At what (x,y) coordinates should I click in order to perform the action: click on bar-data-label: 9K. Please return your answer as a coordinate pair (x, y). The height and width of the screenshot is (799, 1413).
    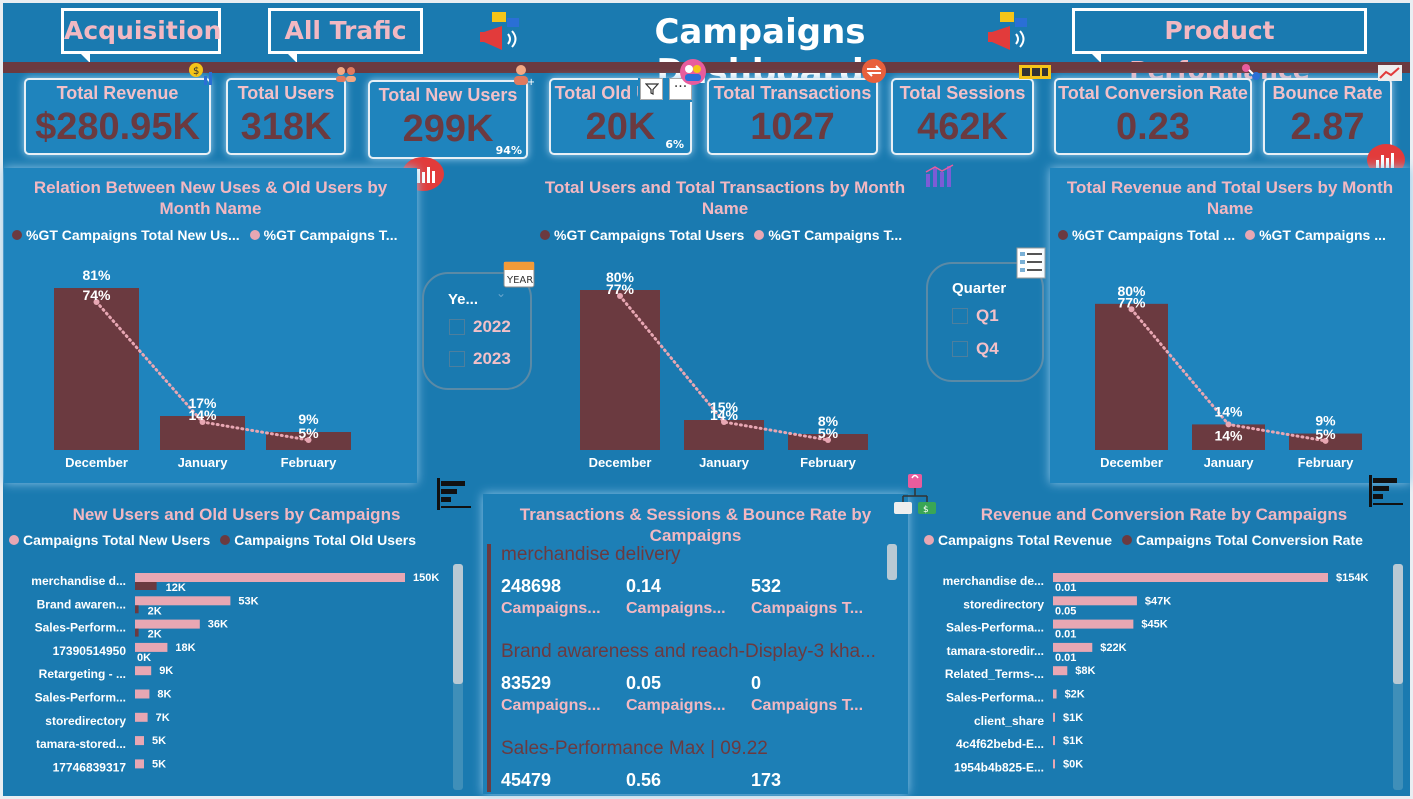
    Looking at the image, I should click on (166, 671).